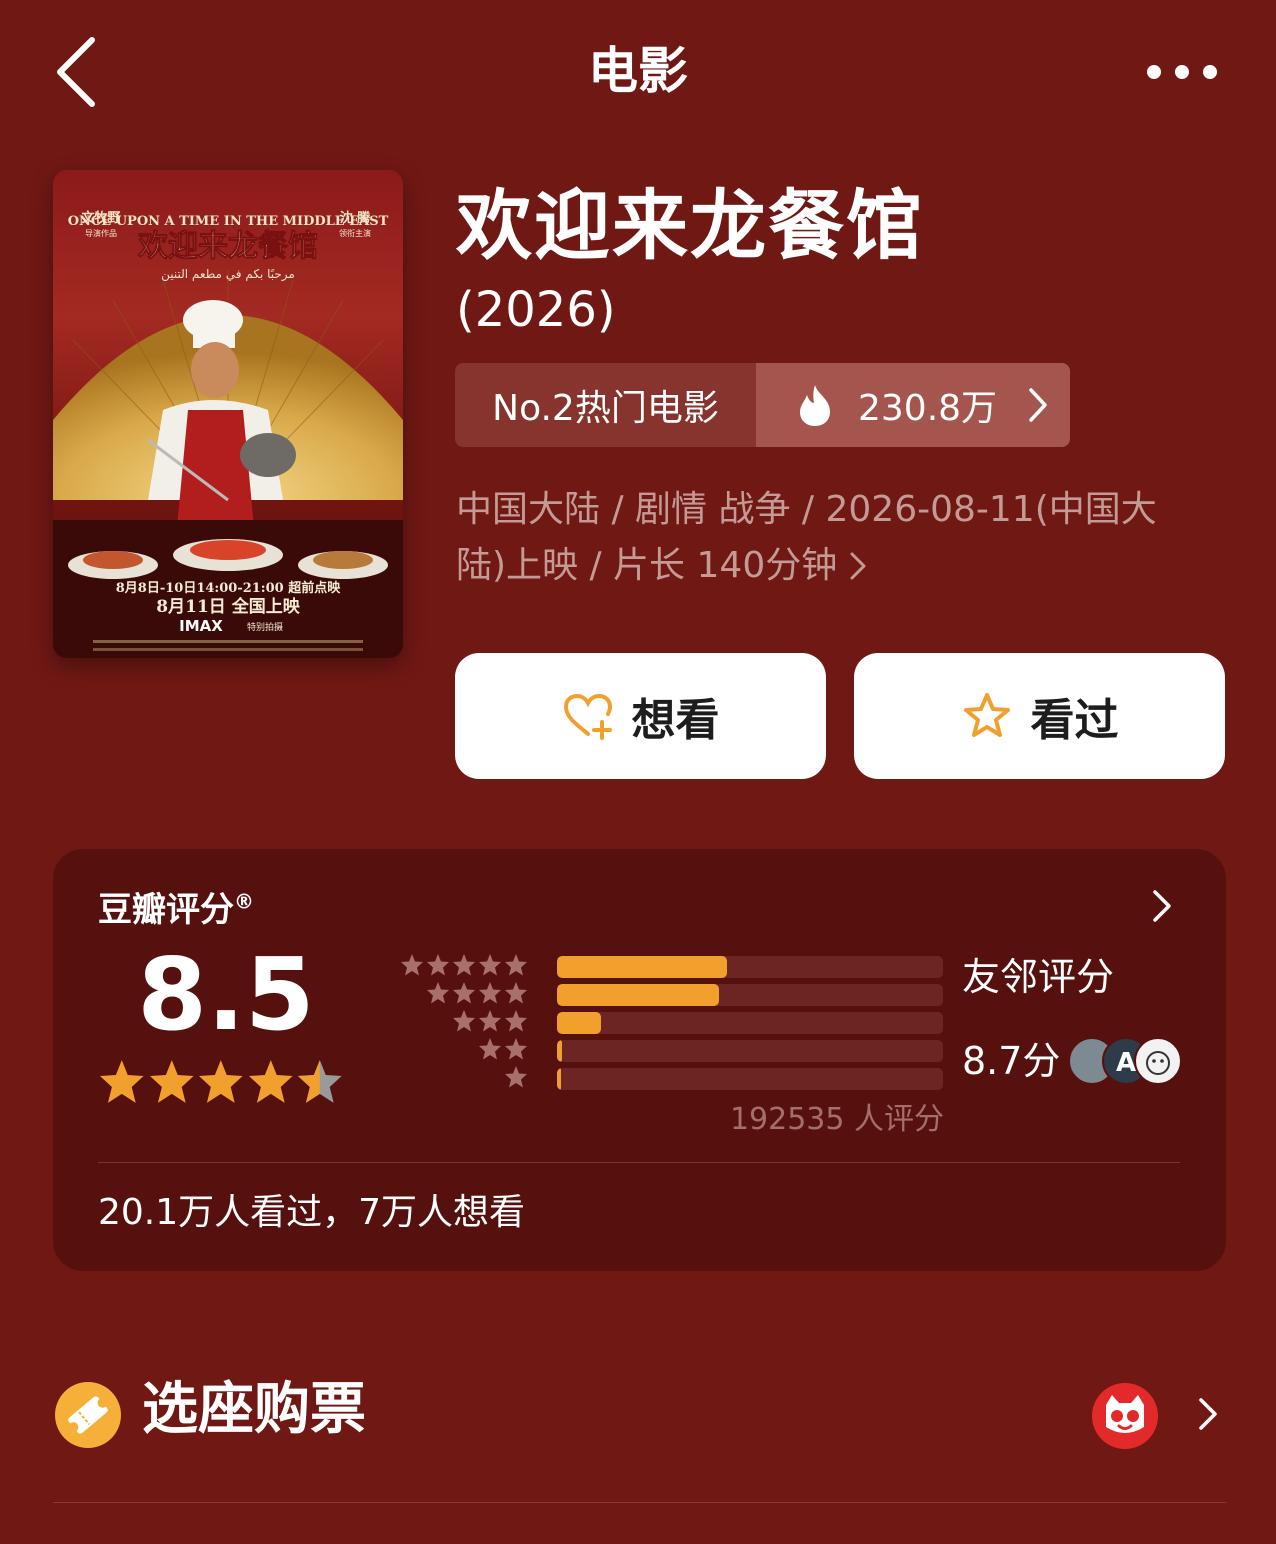 This screenshot has height=1544, width=1276. Describe the element at coordinates (166, 910) in the screenshot. I see `rating-header-text: 豆瓣评分` at that location.